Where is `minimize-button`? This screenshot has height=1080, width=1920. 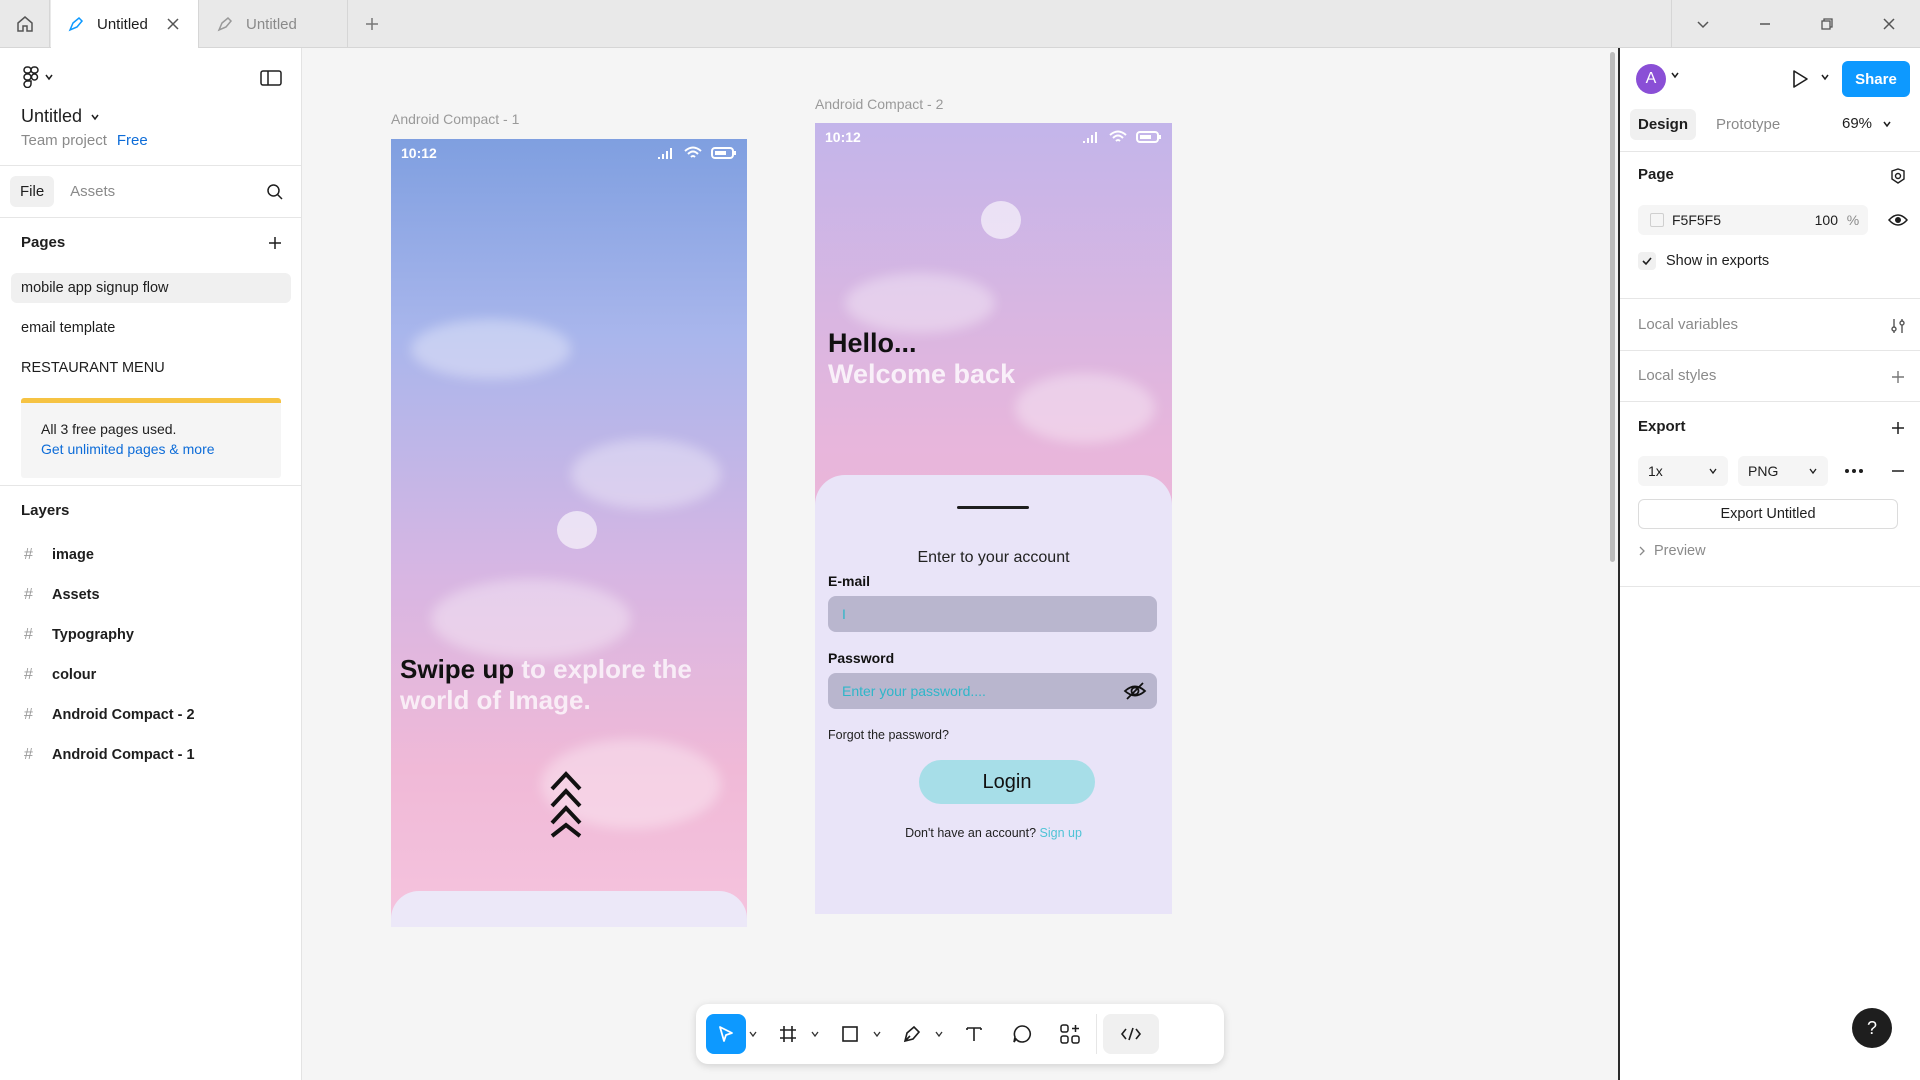 minimize-button is located at coordinates (1765, 24).